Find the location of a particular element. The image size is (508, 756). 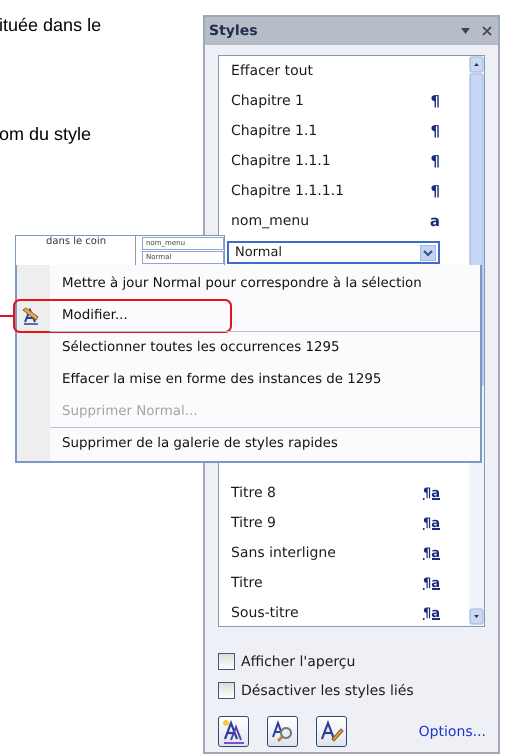

document-text: dans le coin is located at coordinates (77, 242).